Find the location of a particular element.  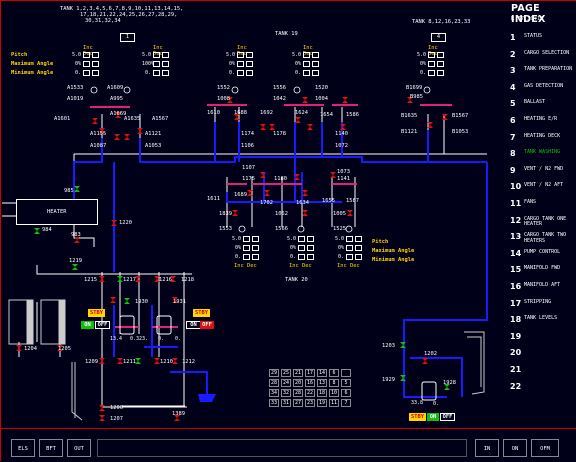

page-index-item: 22 is located at coordinates (543, 388).